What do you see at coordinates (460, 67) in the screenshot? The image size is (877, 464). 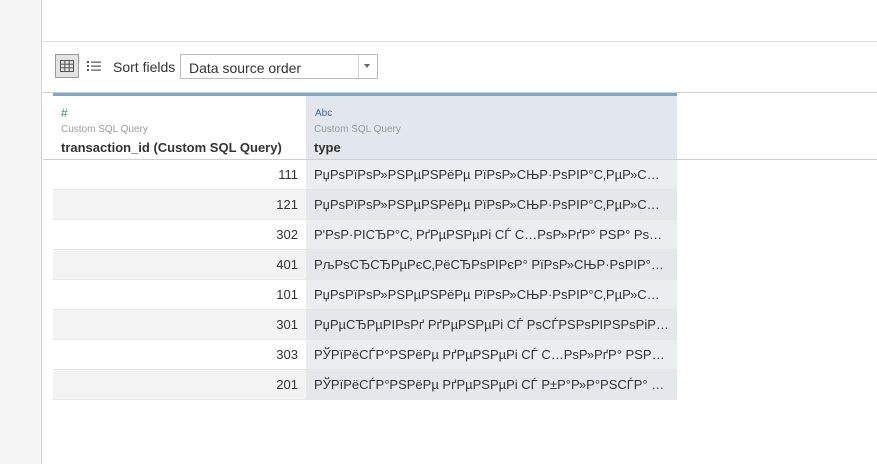 I see `data-grid-toolbar: Sort fields Data source order` at bounding box center [460, 67].